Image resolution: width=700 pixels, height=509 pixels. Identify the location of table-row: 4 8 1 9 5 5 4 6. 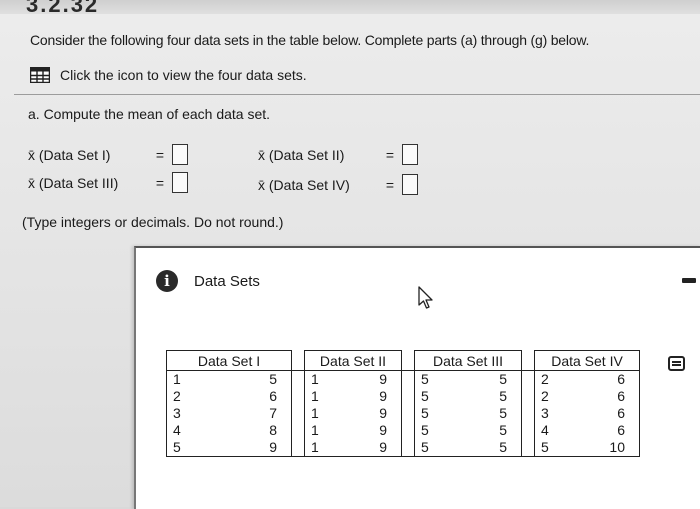
(403, 430).